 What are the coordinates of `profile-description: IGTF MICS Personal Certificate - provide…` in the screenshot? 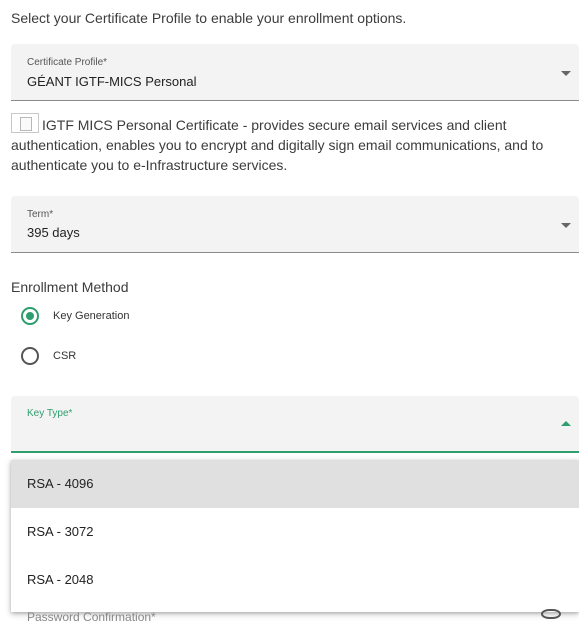 It's located at (288, 144).